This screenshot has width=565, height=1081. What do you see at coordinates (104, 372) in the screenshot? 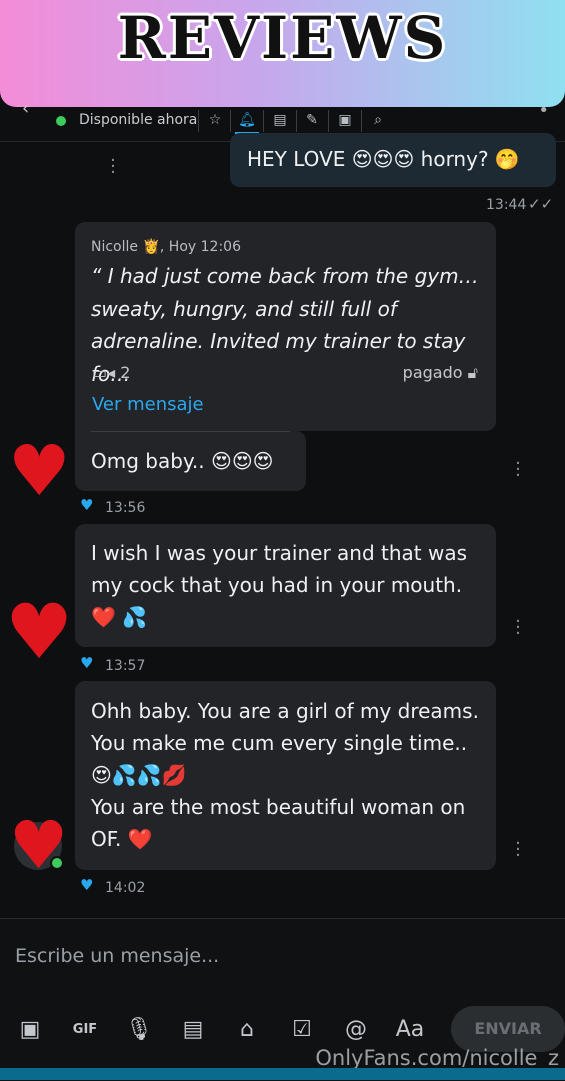
I see `video-icon: ▭◂` at bounding box center [104, 372].